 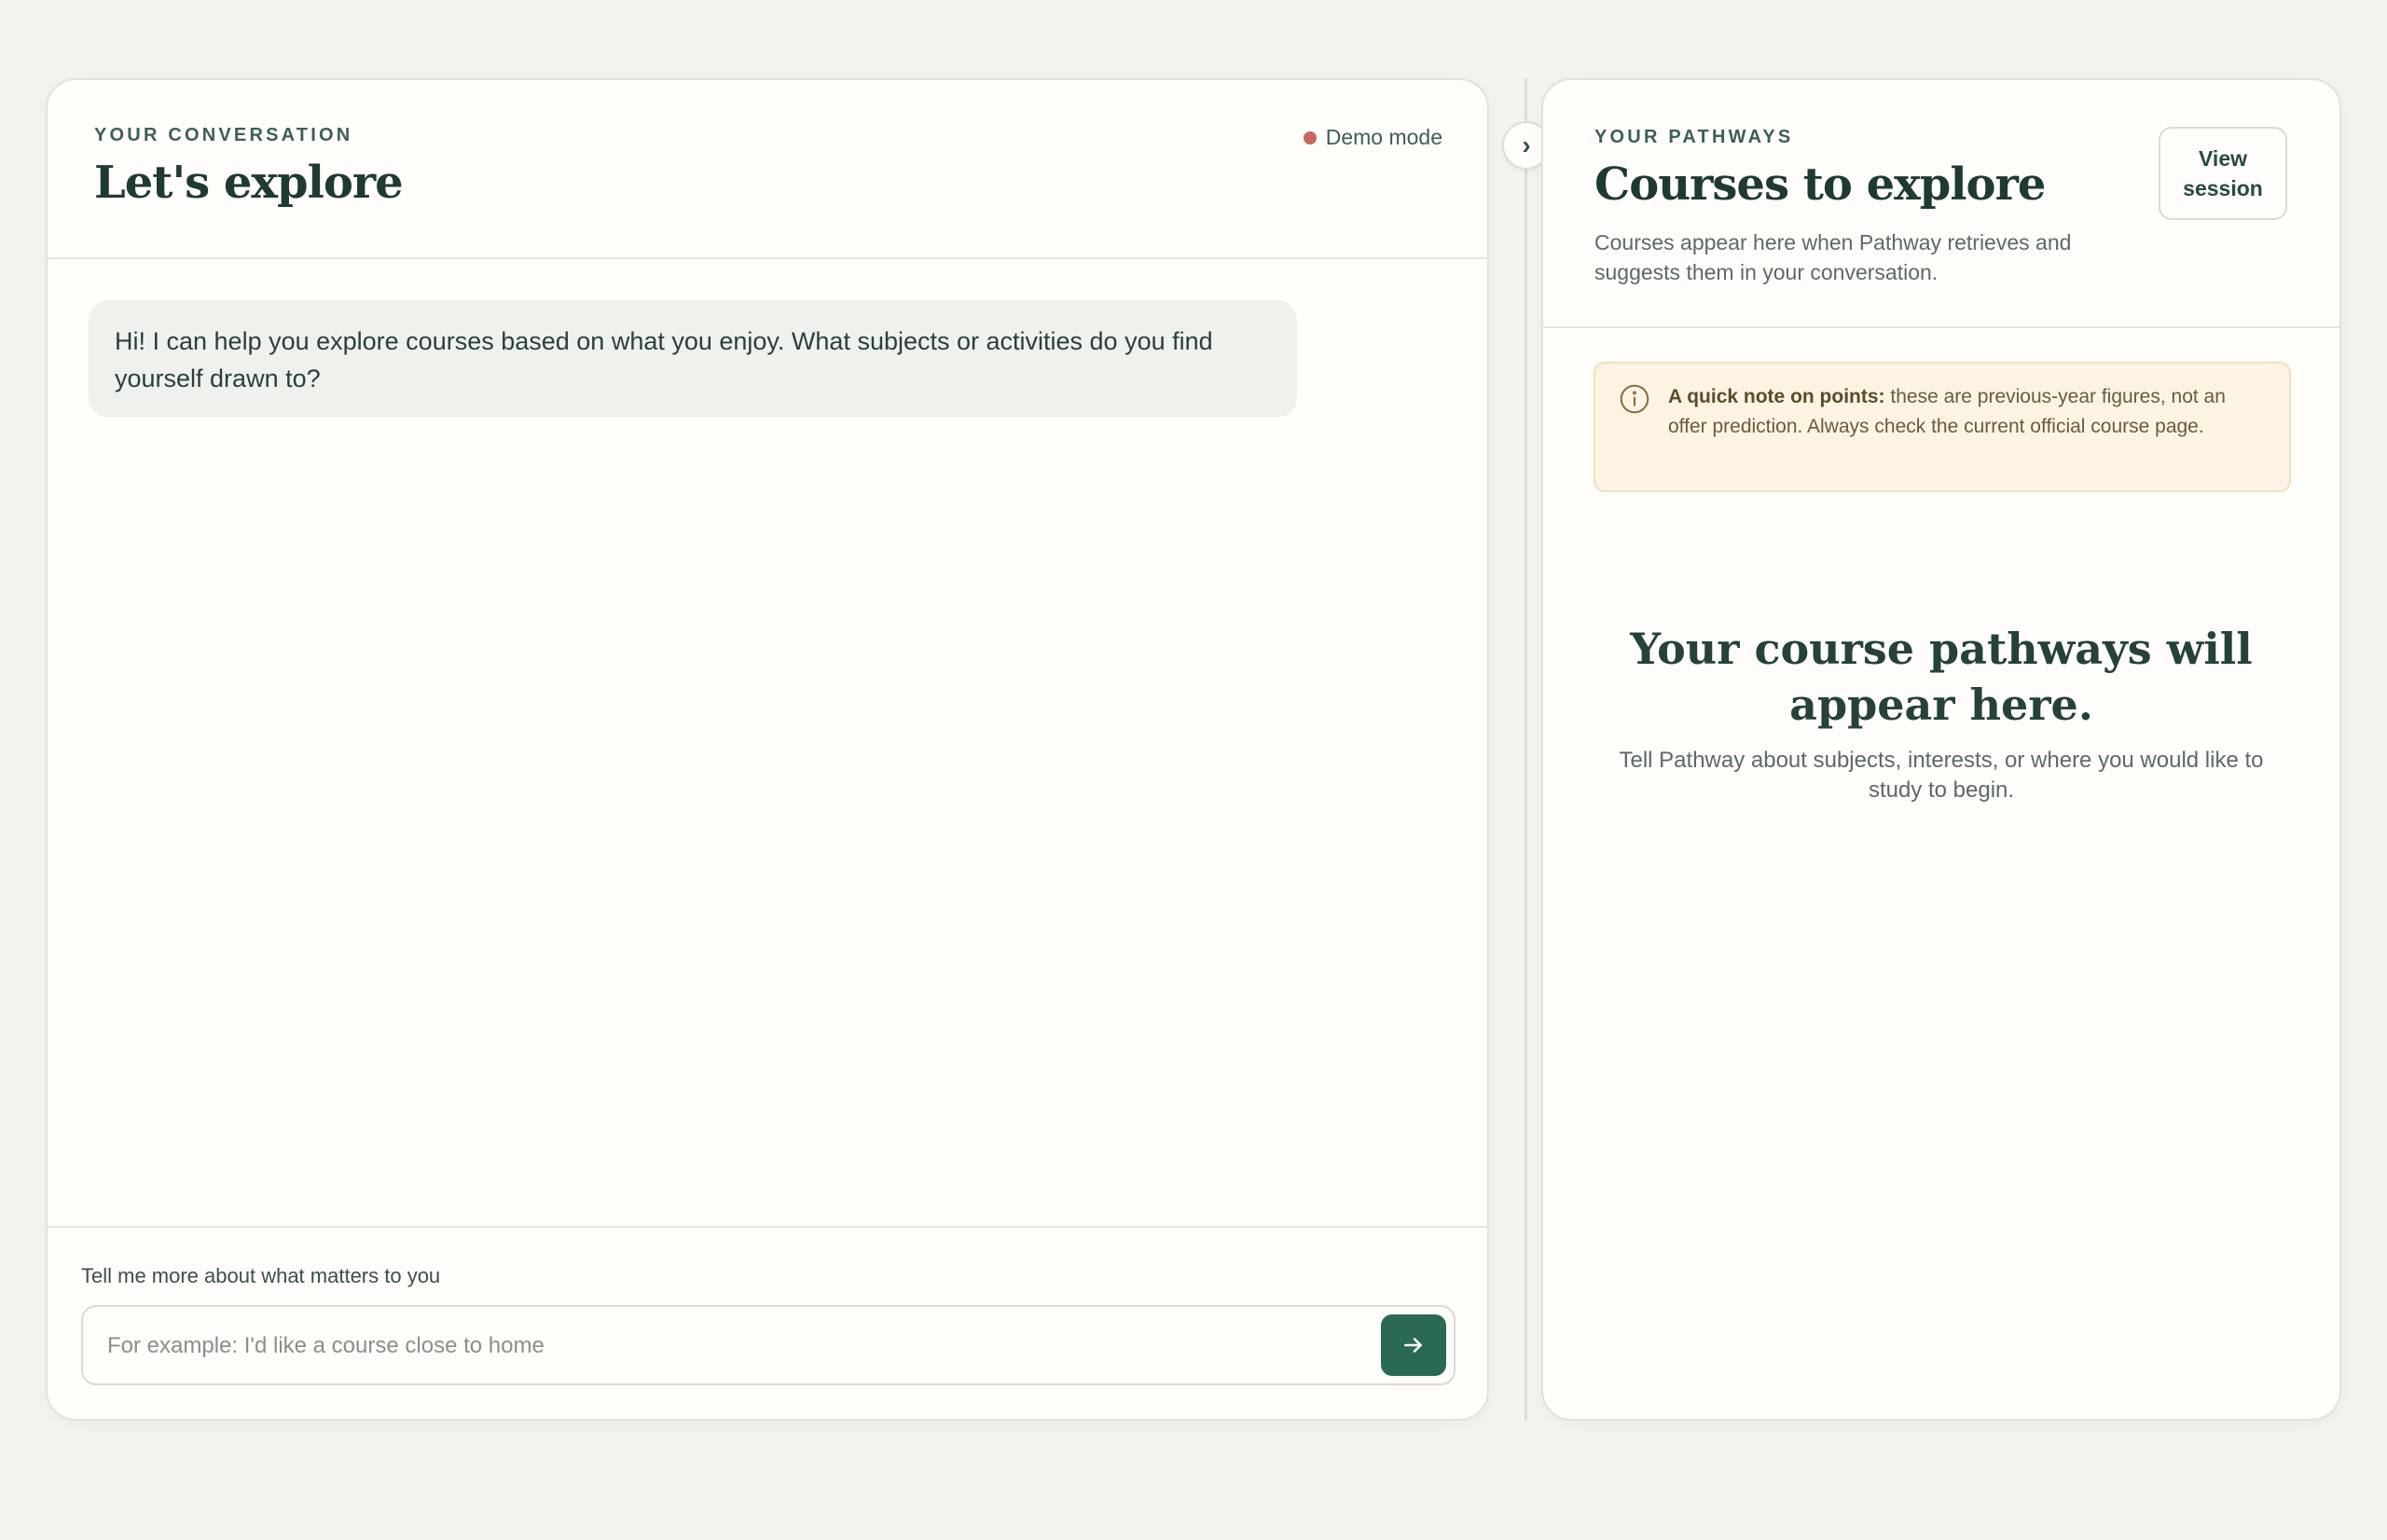 I want to click on composer-label: Tell me more about what matters to you, so click(x=261, y=1275).